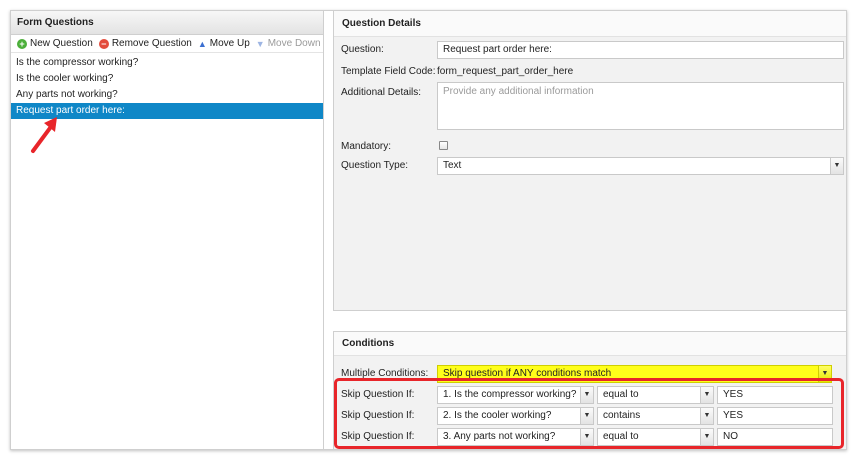 This screenshot has width=855, height=463. I want to click on multiple-conditions-value: Skip question if ANY conditions match, so click(527, 373).